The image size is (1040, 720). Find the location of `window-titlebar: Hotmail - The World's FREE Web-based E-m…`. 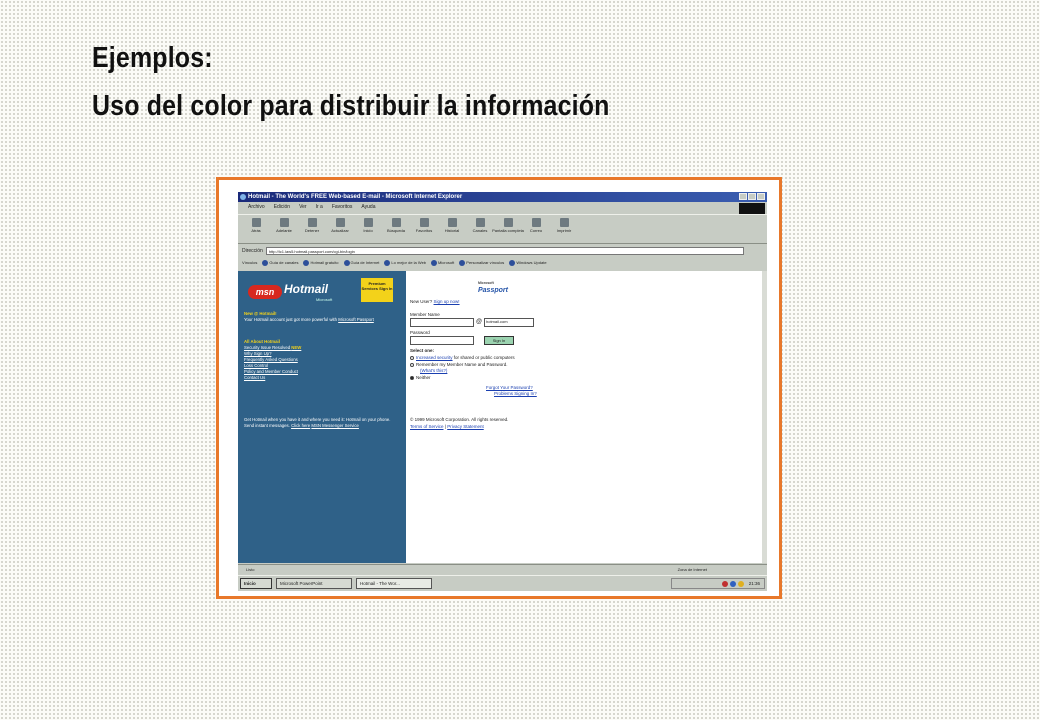

window-titlebar: Hotmail - The World's FREE Web-based E-m… is located at coordinates (502, 197).